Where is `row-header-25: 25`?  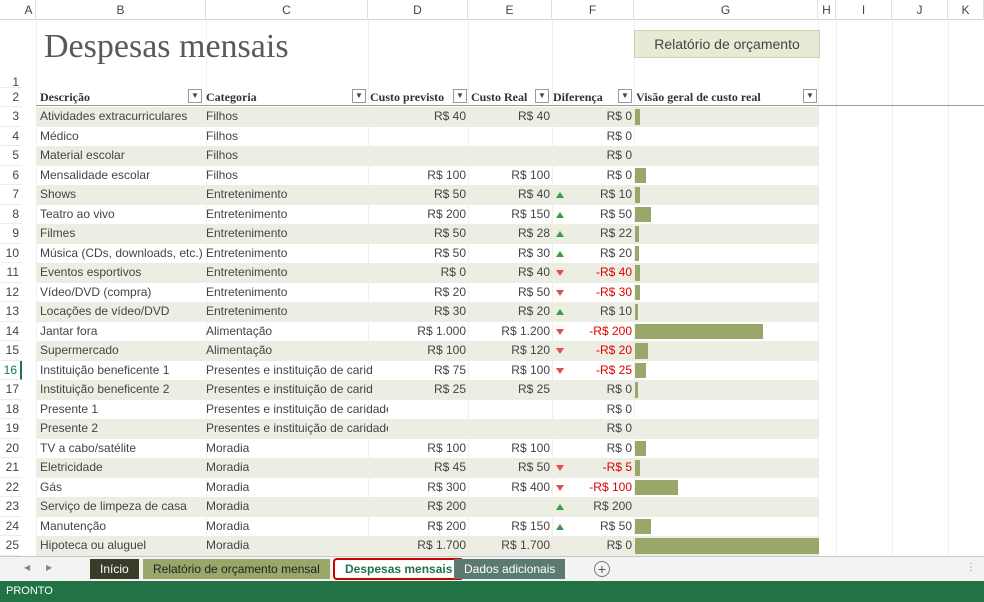
row-header-25: 25 is located at coordinates (11, 546).